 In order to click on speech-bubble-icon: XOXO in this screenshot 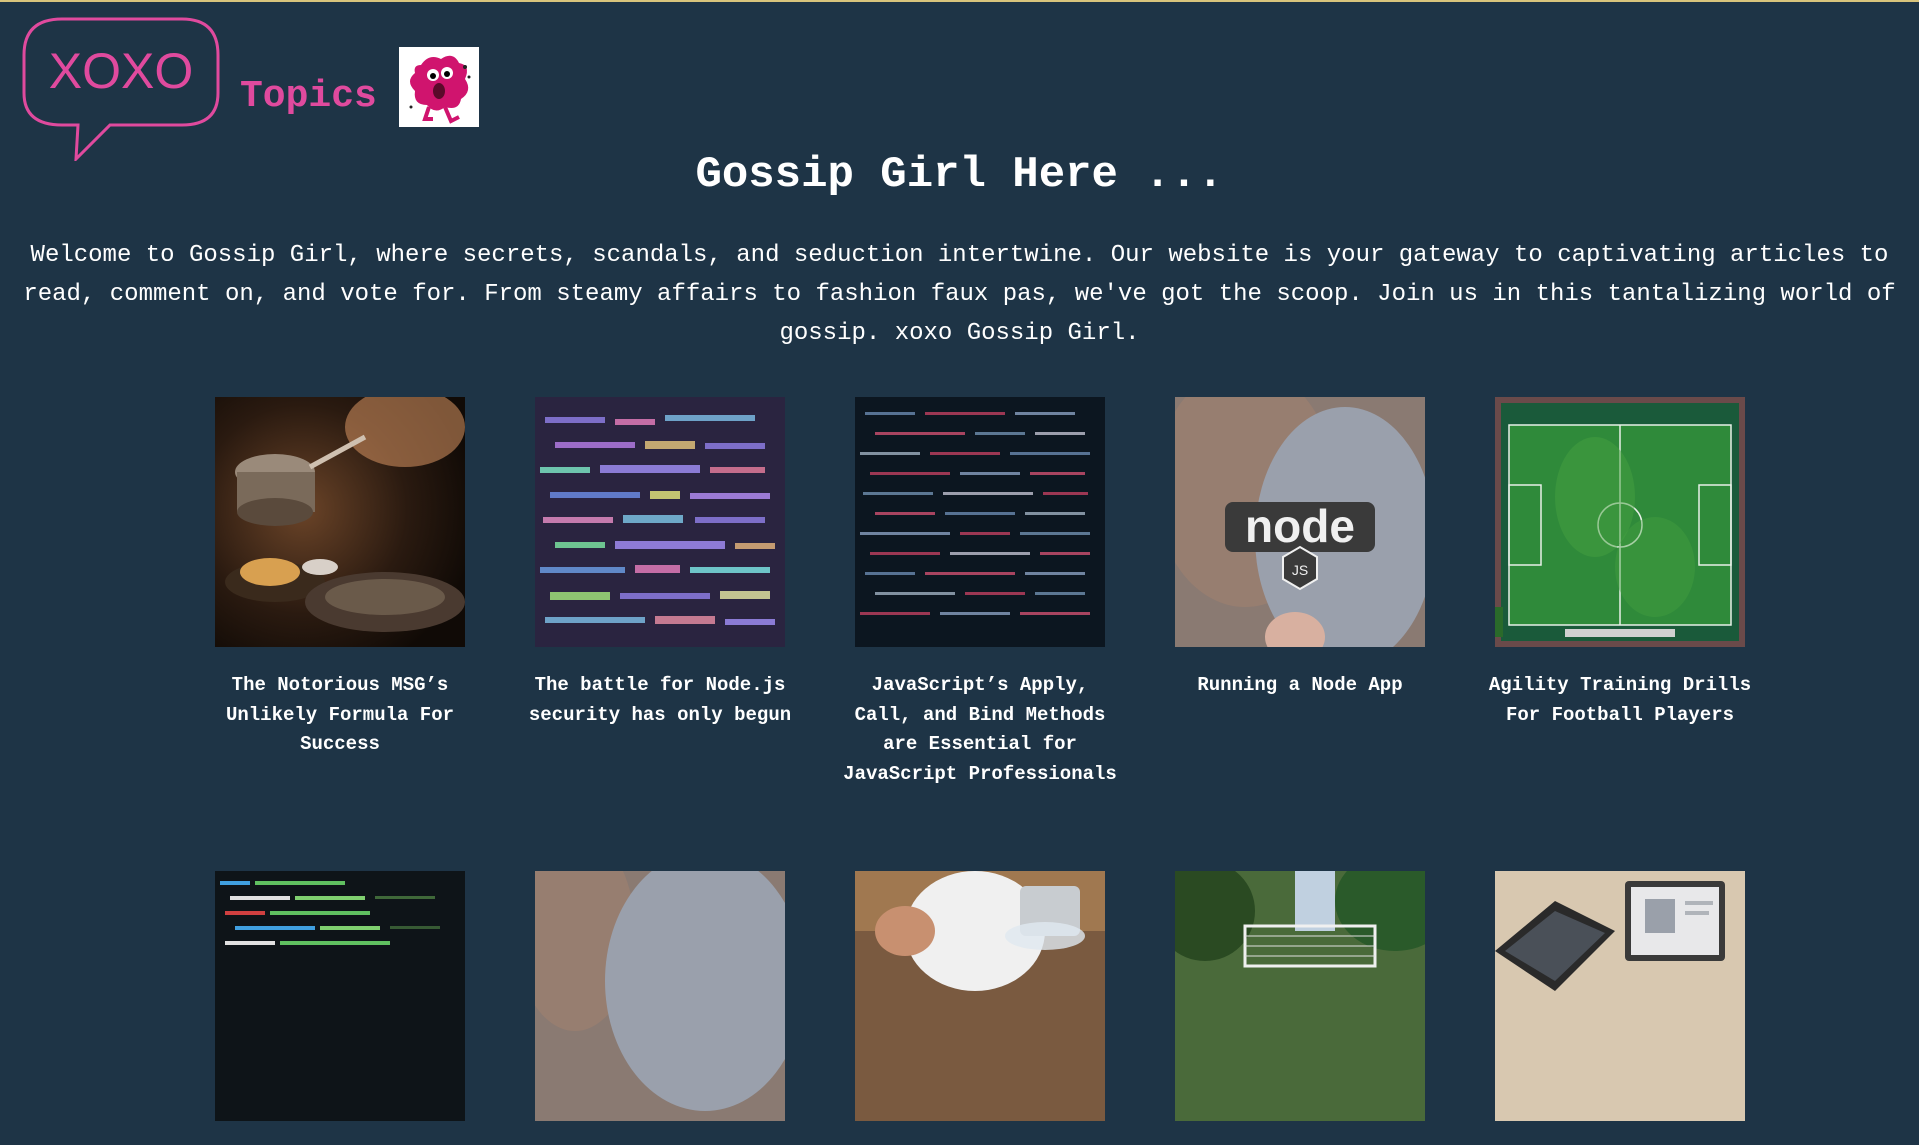, I will do `click(121, 90)`.